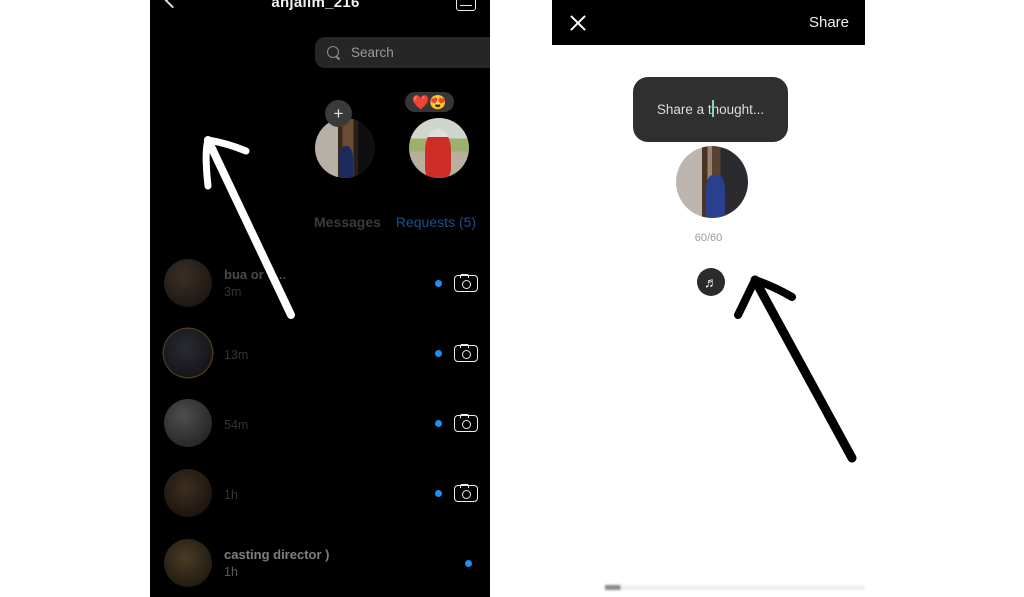 This screenshot has height=597, width=1024. Describe the element at coordinates (236, 424) in the screenshot. I see `conversation-timestamp: 54m` at that location.